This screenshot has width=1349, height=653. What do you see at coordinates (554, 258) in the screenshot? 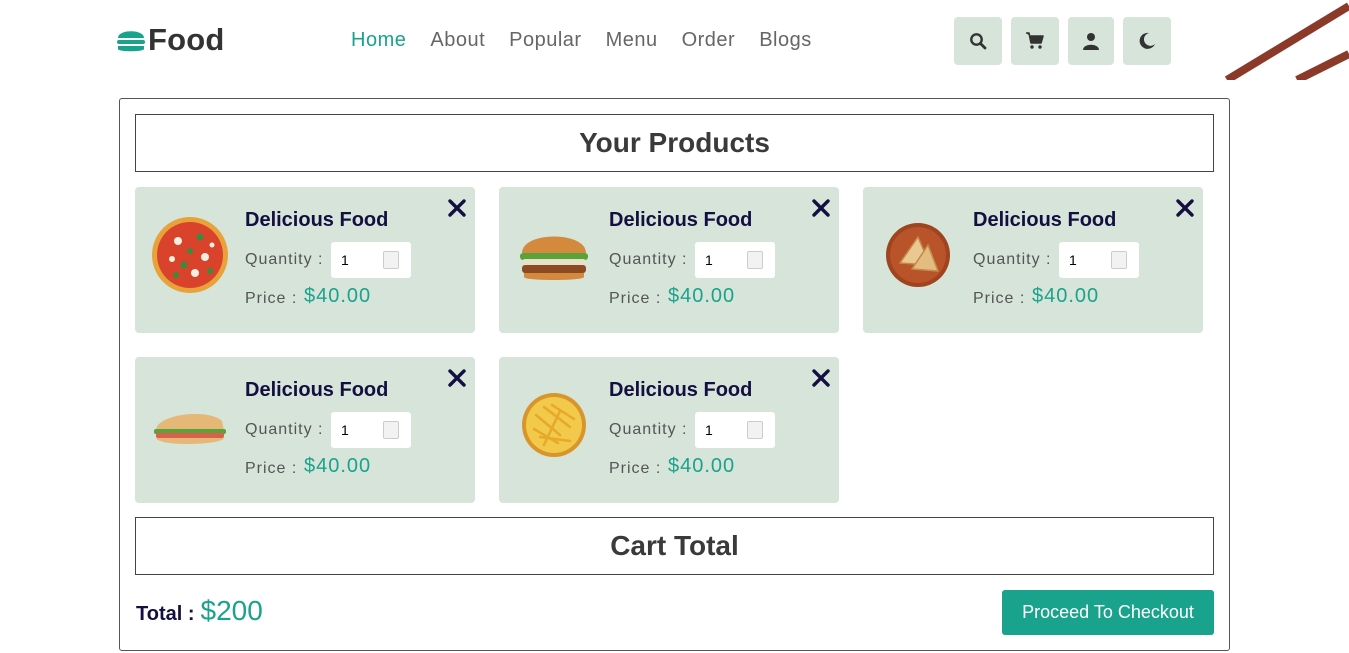
I see `burger-image` at bounding box center [554, 258].